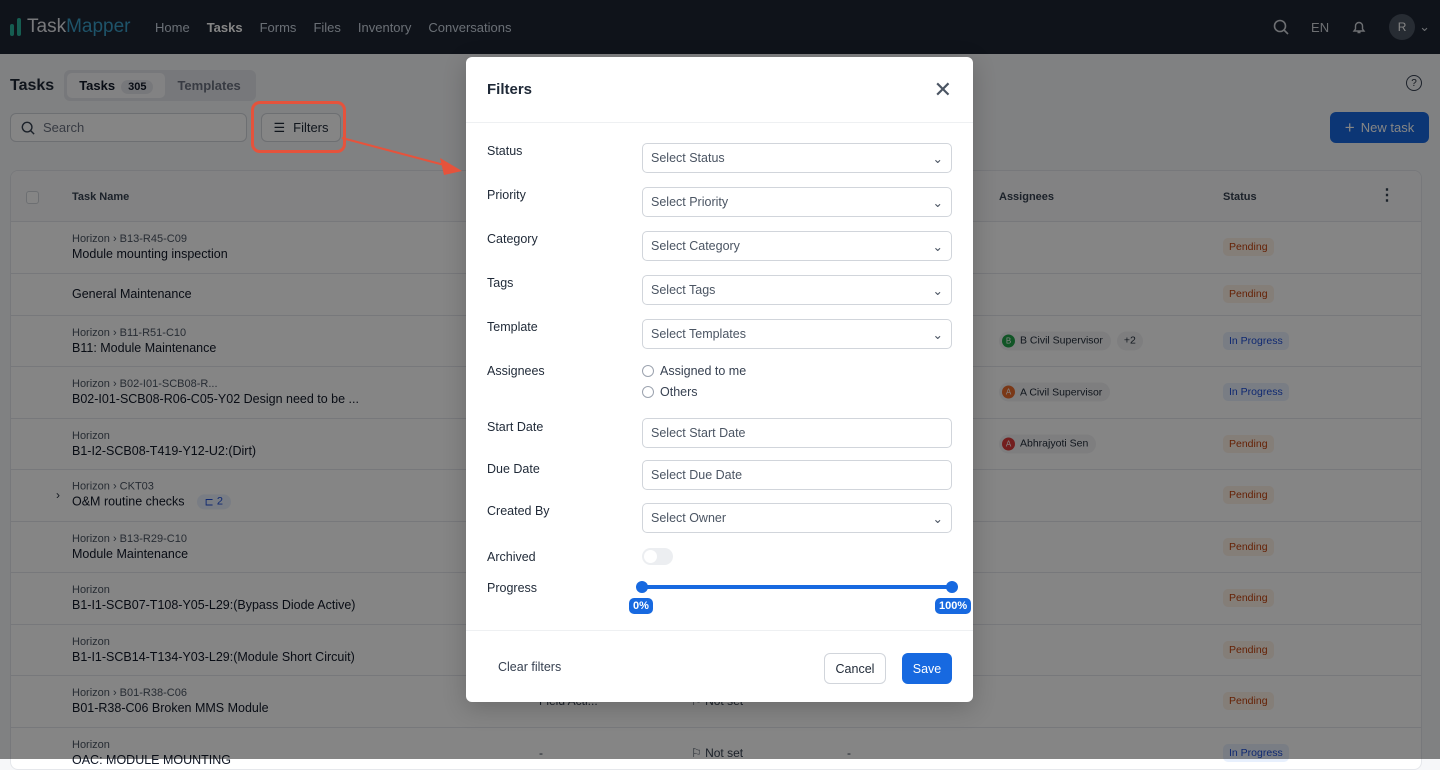  I want to click on clear-filters-button: Clear filters, so click(529, 667).